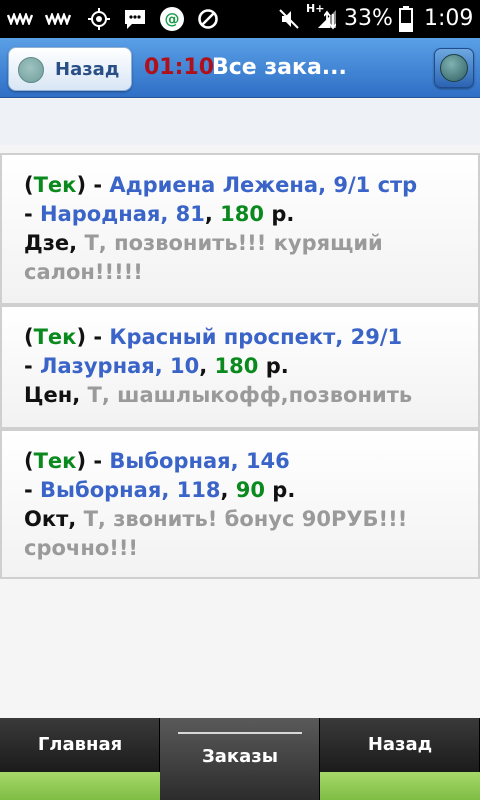  Describe the element at coordinates (250, 490) in the screenshot. I see `order-price: 90` at that location.